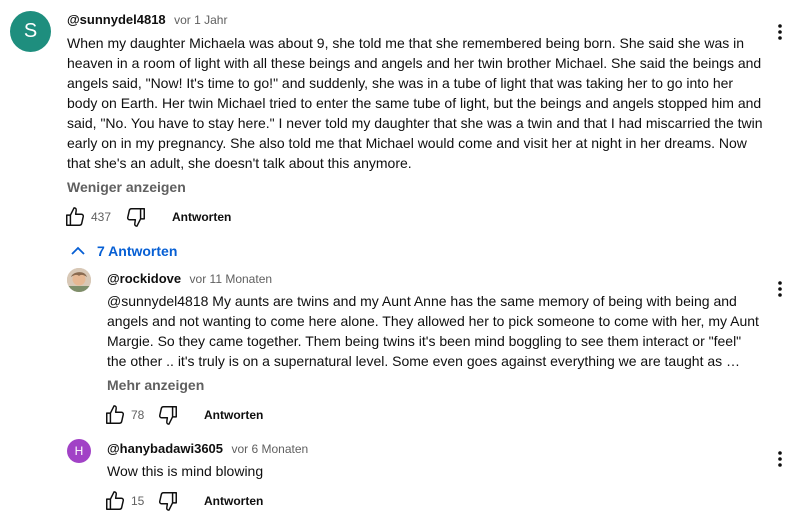 This screenshot has height=514, width=800. I want to click on reply-avatar, so click(79, 280).